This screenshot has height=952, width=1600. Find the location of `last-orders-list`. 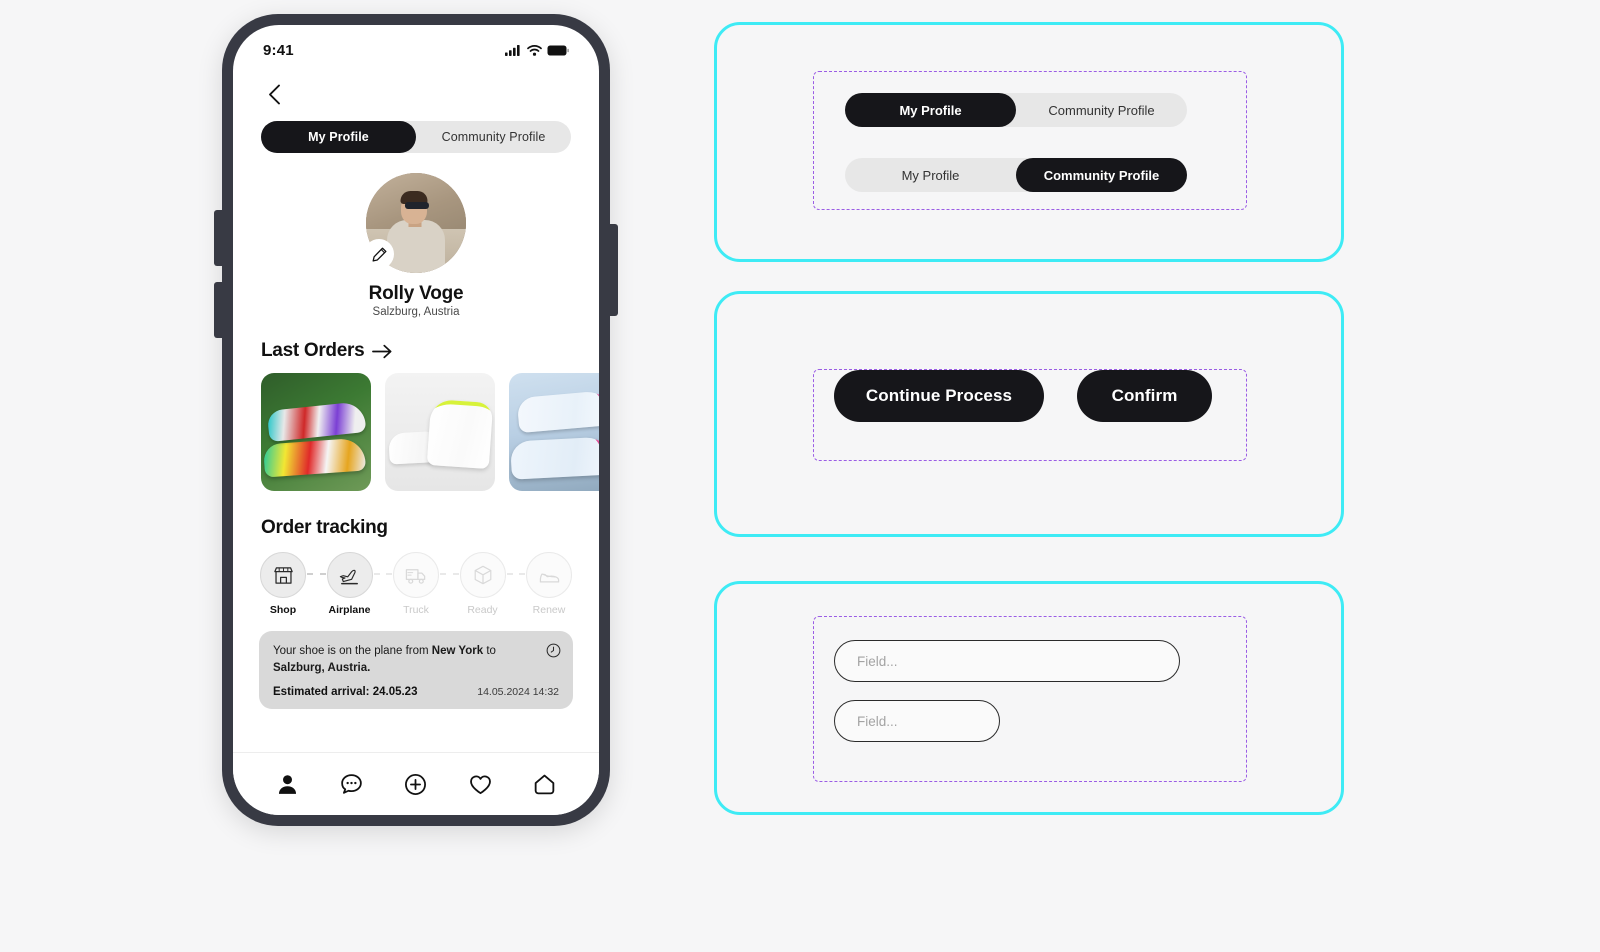

last-orders-list is located at coordinates (430, 432).